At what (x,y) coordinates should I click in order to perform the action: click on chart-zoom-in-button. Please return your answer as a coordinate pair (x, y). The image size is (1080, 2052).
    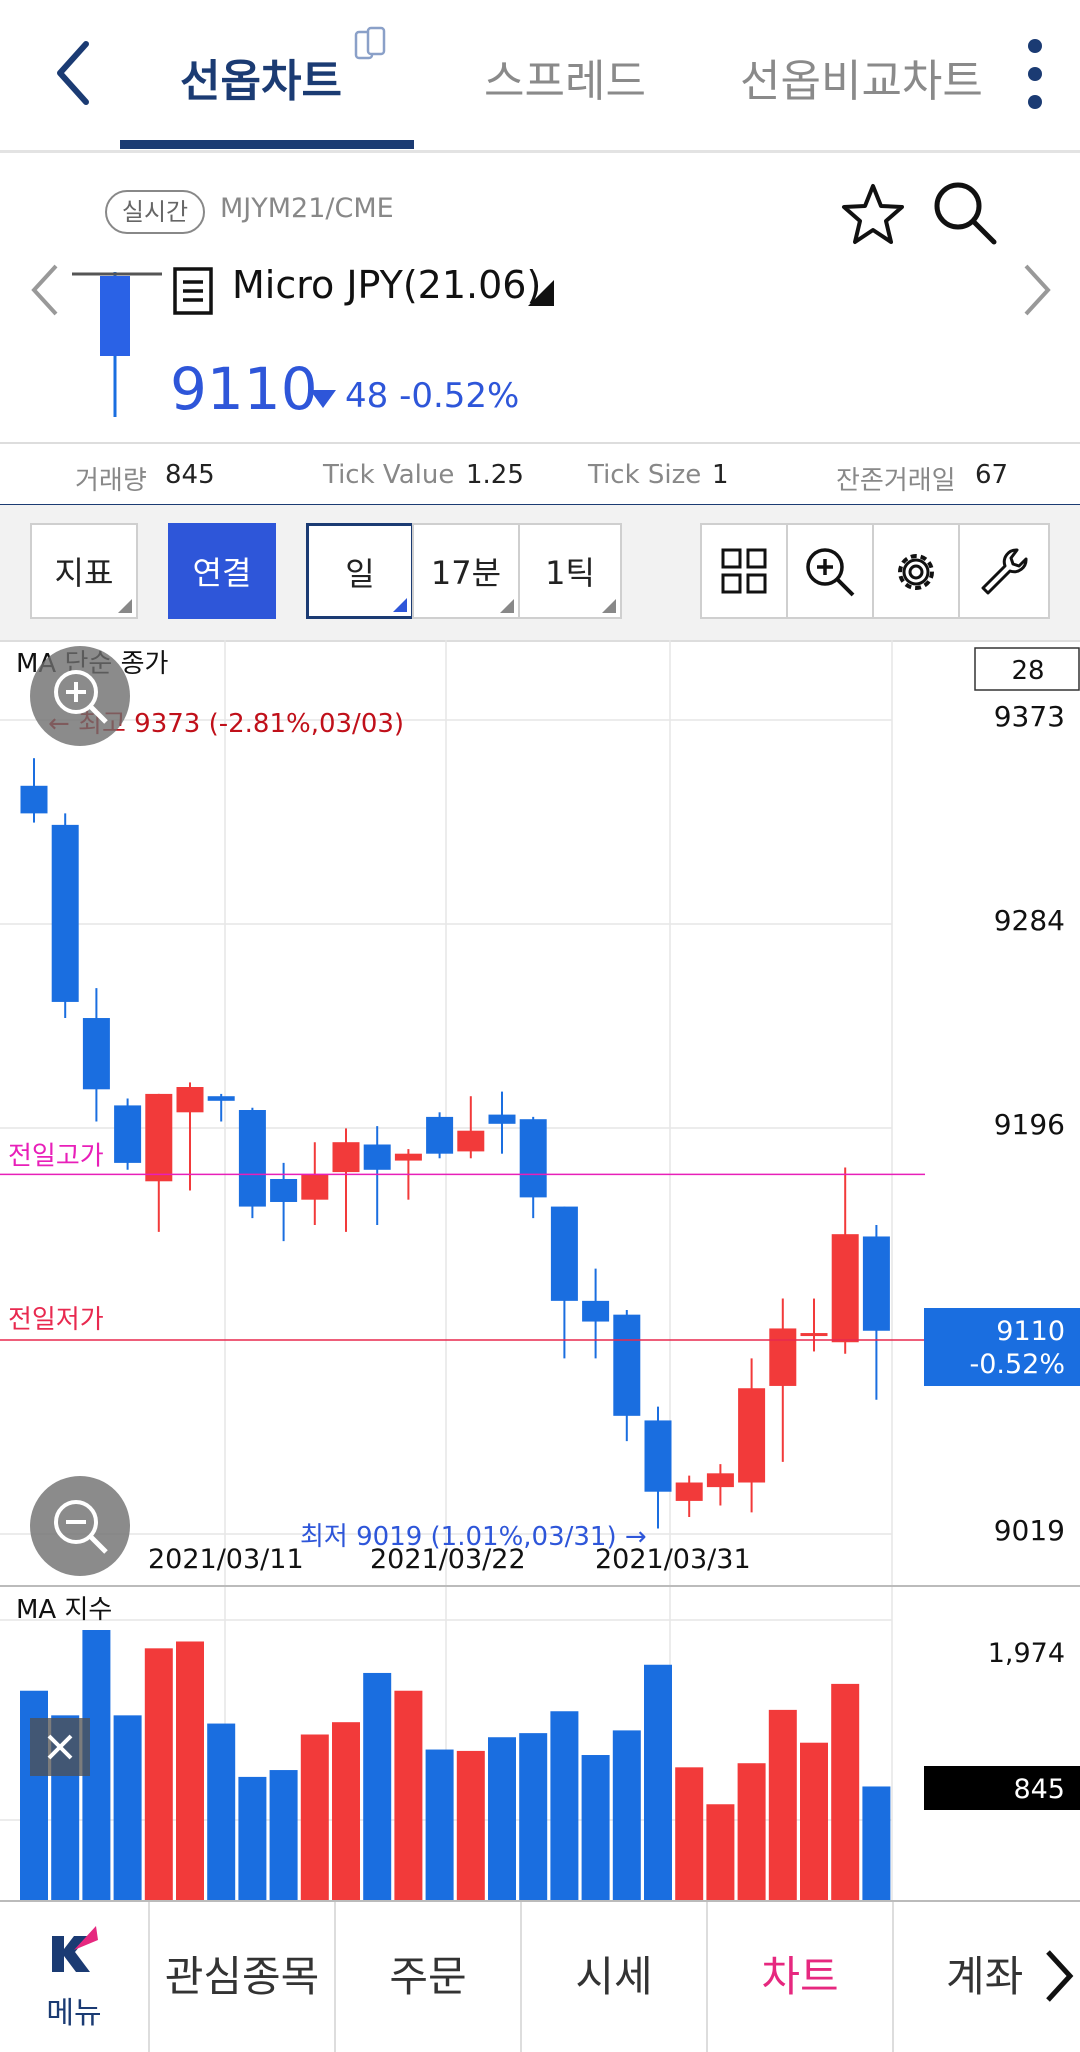
    Looking at the image, I should click on (80, 696).